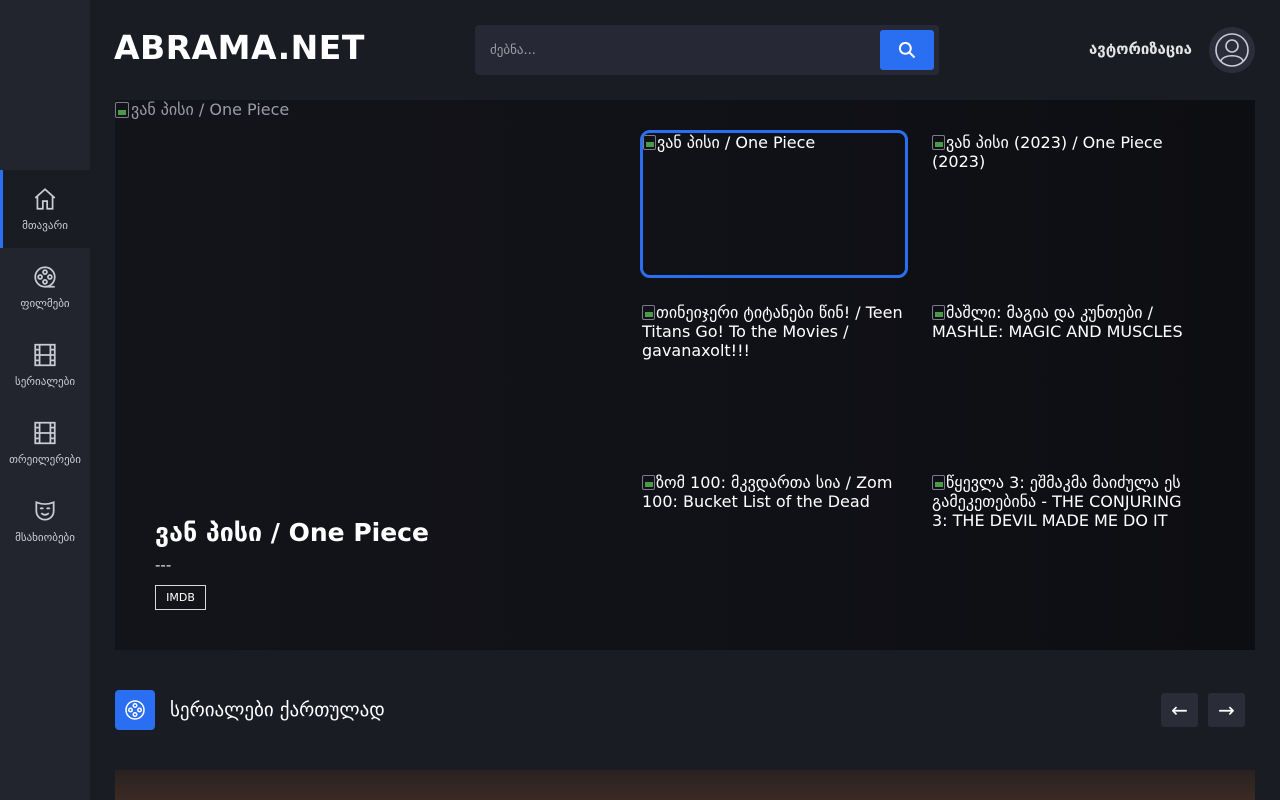  I want to click on sidebar-item-actors: მსახიობები, so click(45, 521).